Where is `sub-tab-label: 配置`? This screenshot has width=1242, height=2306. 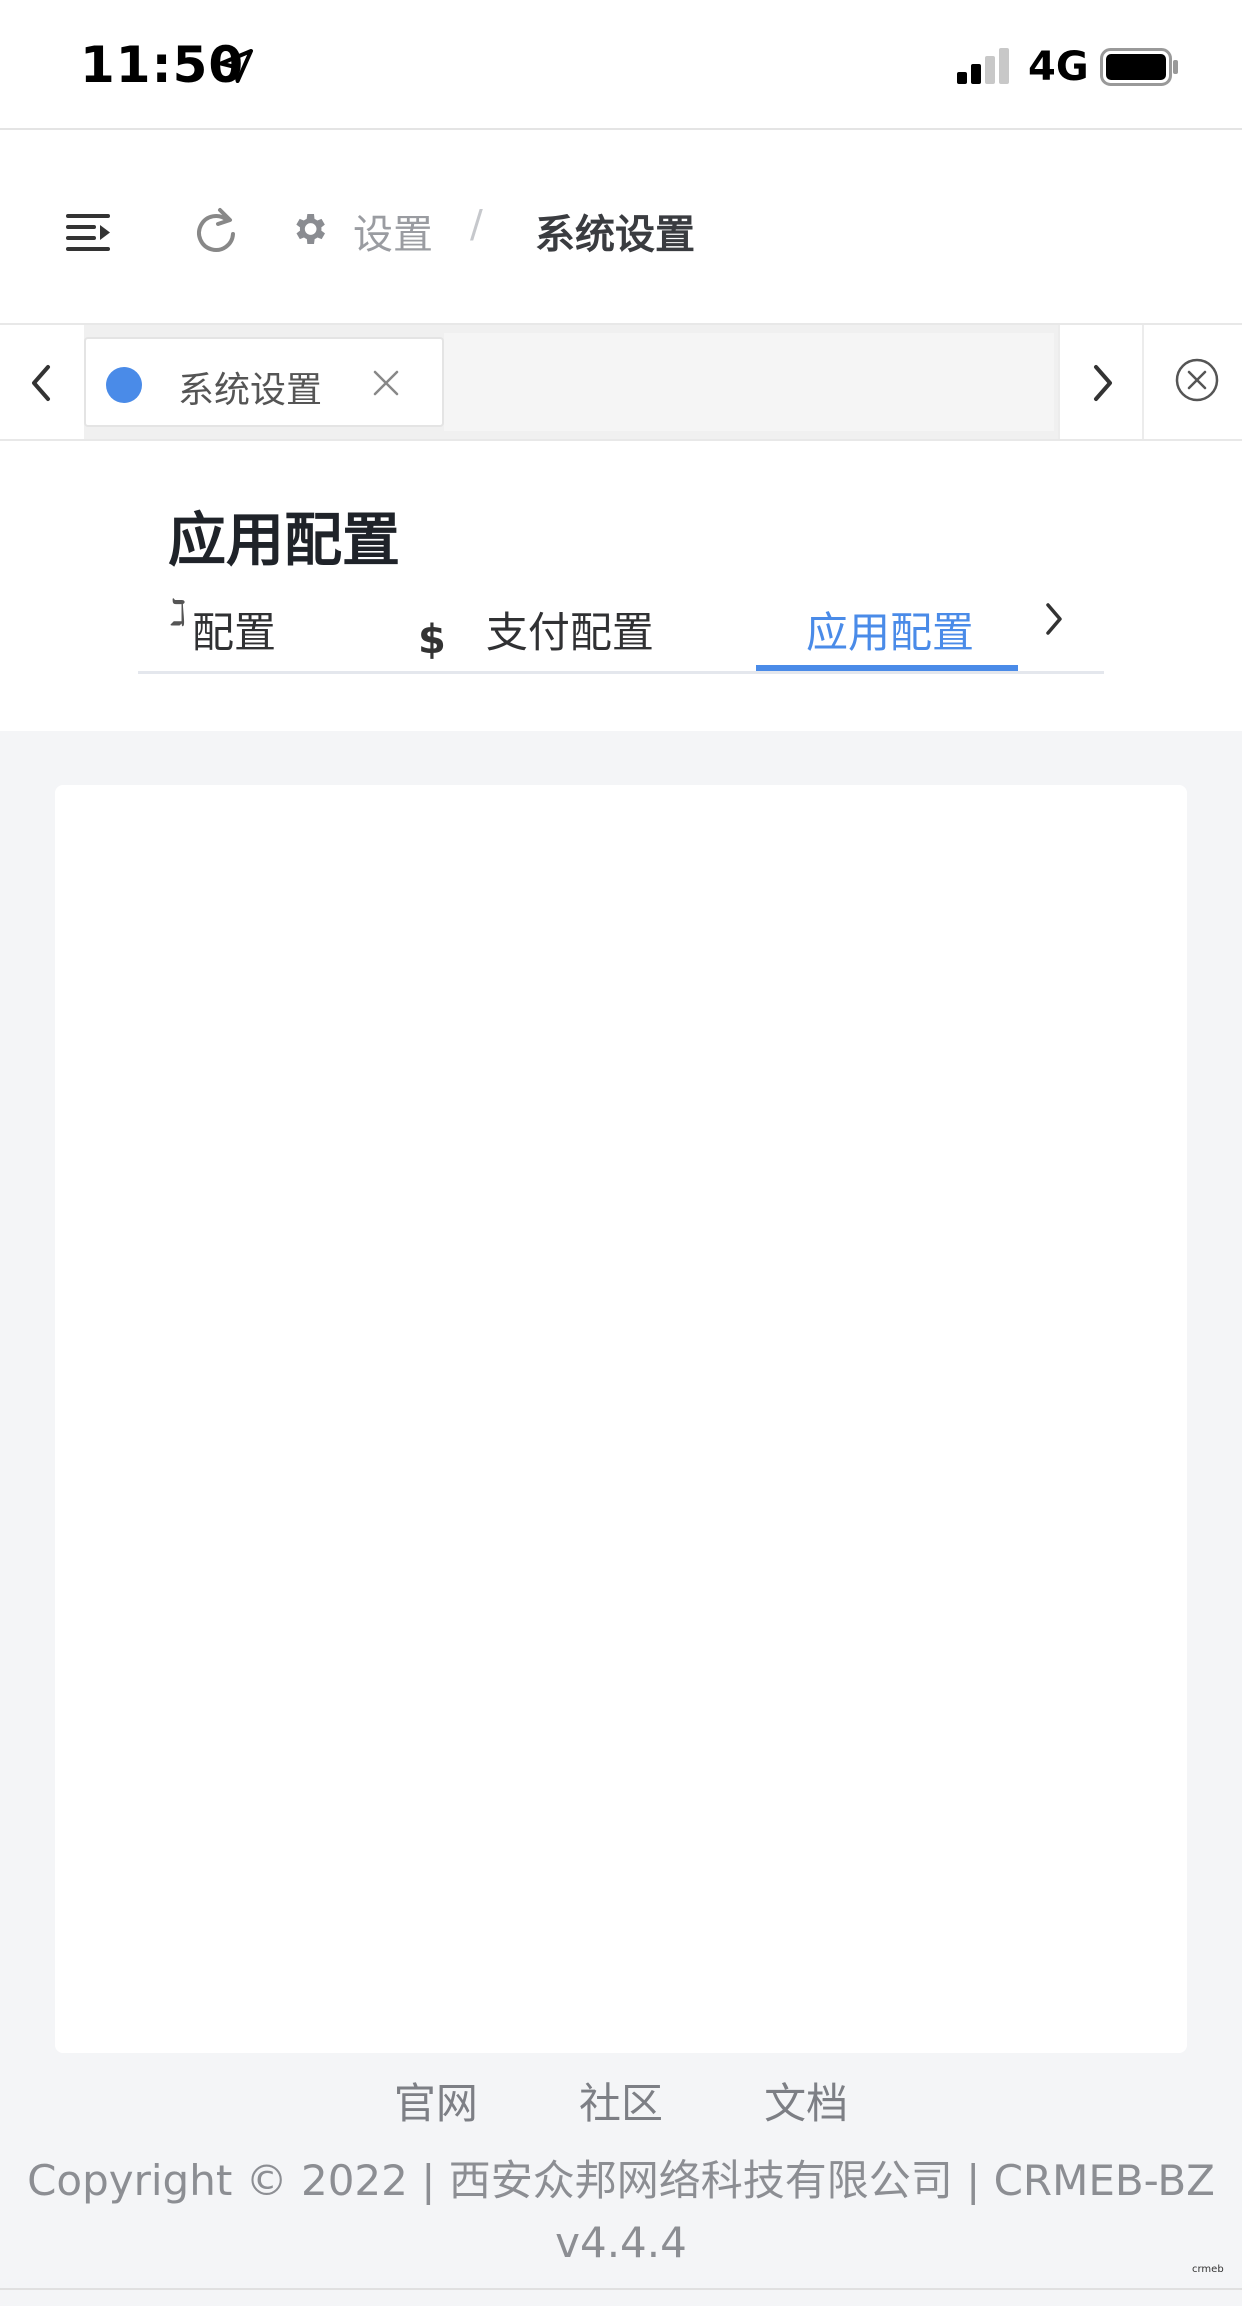 sub-tab-label: 配置 is located at coordinates (234, 632).